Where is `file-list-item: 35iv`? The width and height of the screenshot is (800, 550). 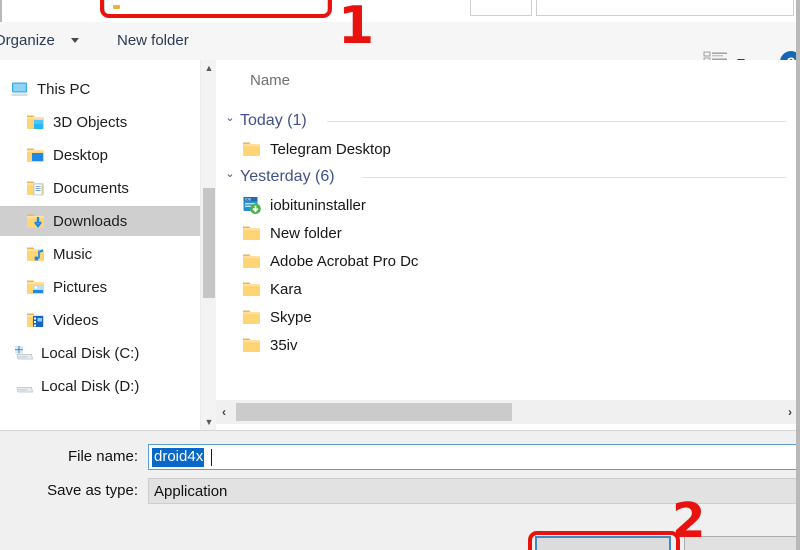 file-list-item: 35iv is located at coordinates (270, 345).